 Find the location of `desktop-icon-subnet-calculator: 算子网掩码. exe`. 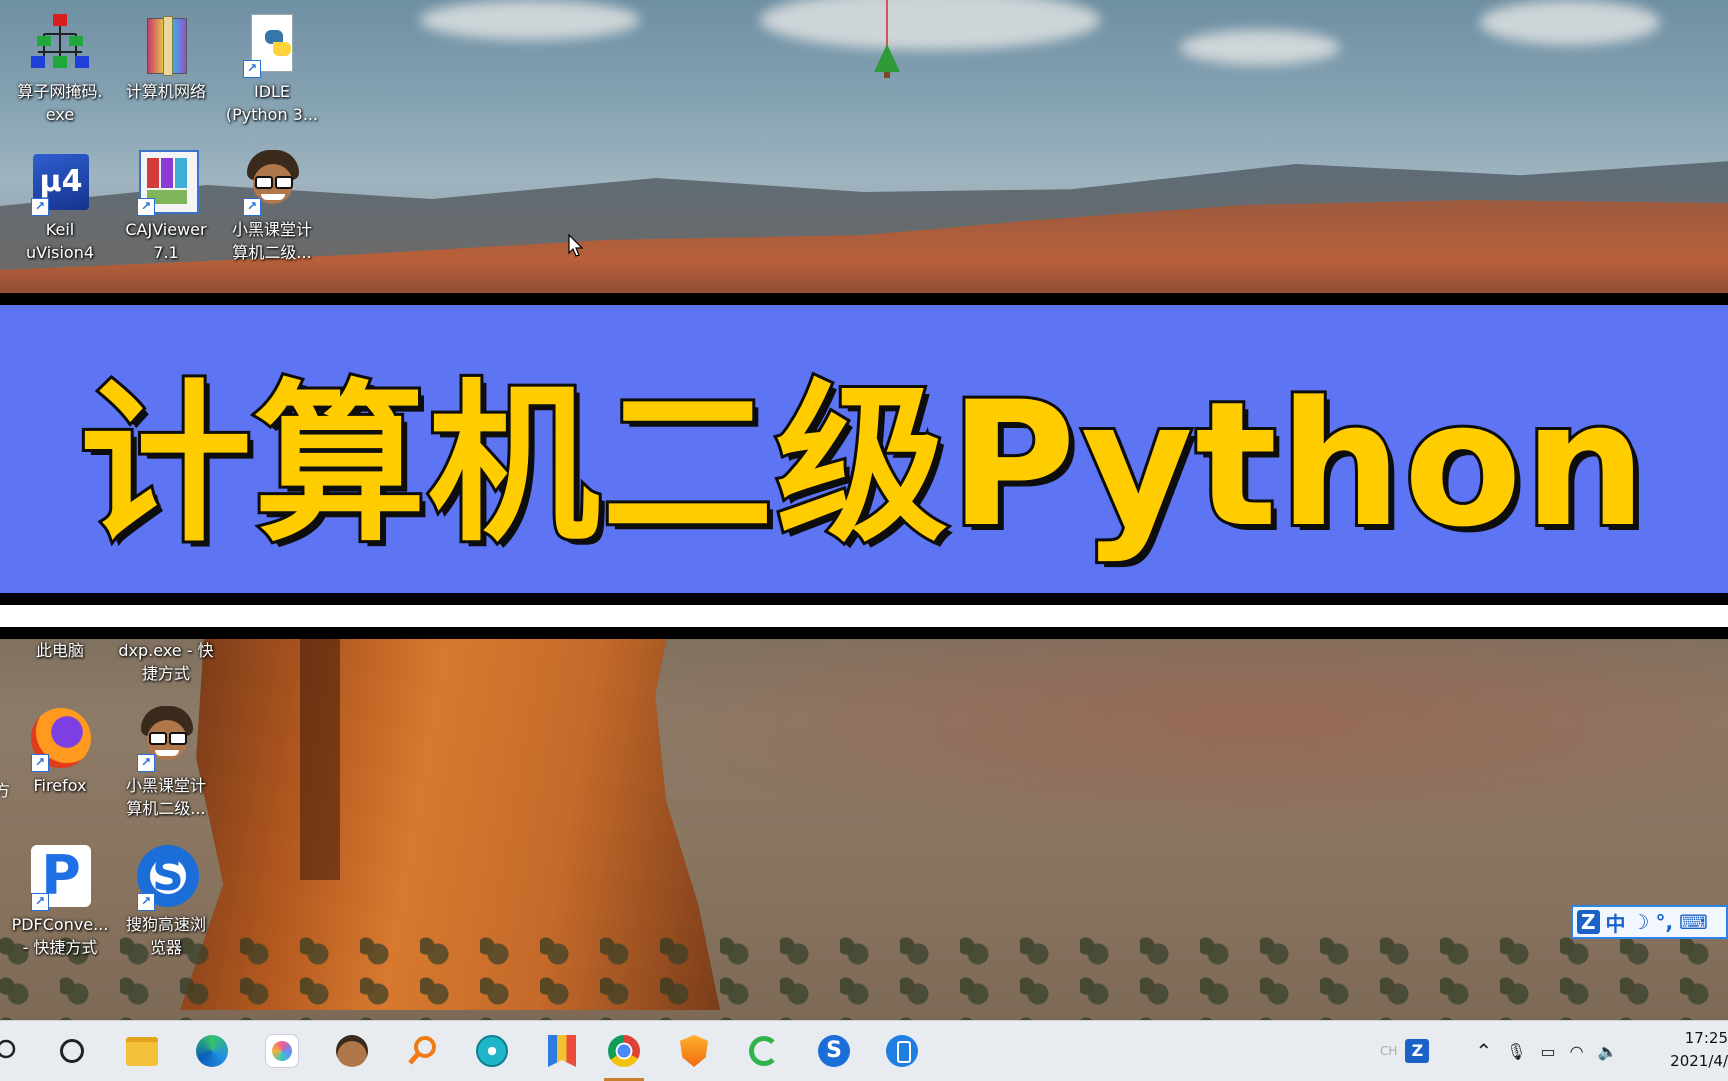

desktop-icon-subnet-calculator: 算子网掩码. exe is located at coordinates (60, 69).